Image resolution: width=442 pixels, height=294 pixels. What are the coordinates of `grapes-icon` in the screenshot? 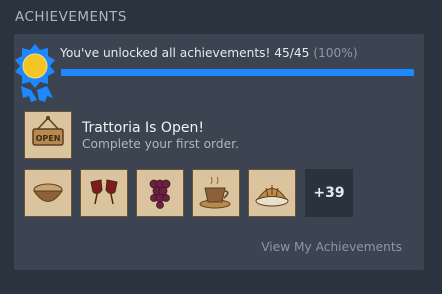 It's located at (160, 193).